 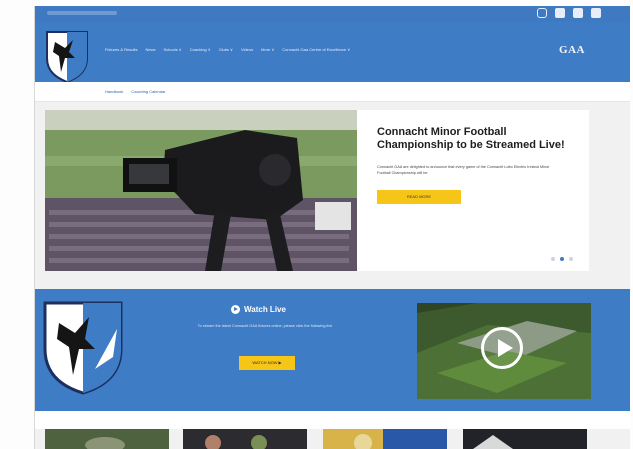 I want to click on crest-logo, so click(x=67, y=56).